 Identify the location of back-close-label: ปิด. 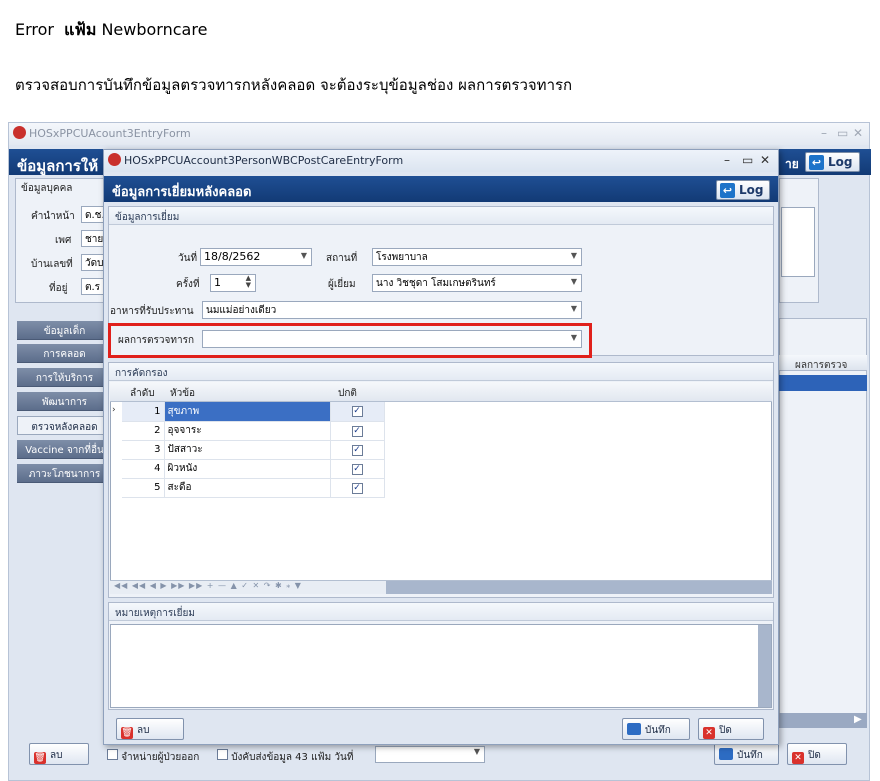
(814, 755).